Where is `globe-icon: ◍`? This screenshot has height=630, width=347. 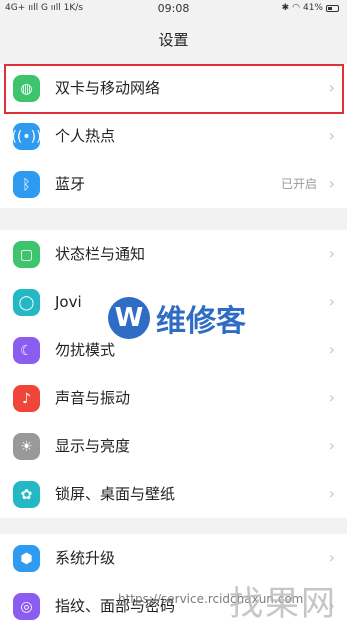
globe-icon: ◍ is located at coordinates (26, 88).